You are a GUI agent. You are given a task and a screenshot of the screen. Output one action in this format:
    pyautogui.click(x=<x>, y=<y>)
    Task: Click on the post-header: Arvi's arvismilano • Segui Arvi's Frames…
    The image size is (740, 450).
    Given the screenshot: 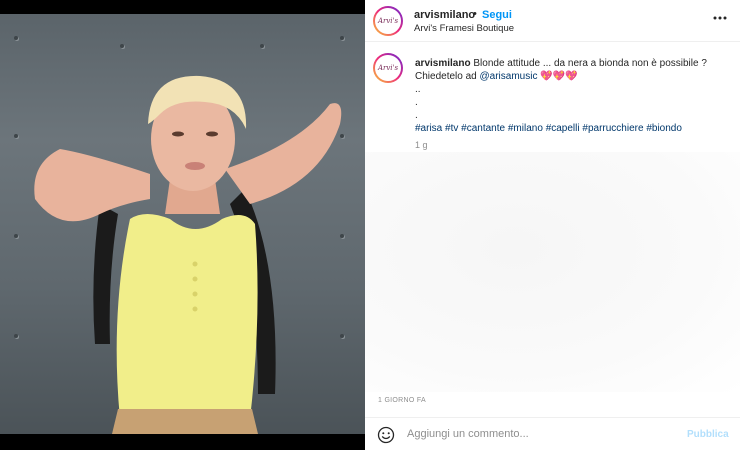 What is the action you would take?
    pyautogui.click(x=552, y=21)
    